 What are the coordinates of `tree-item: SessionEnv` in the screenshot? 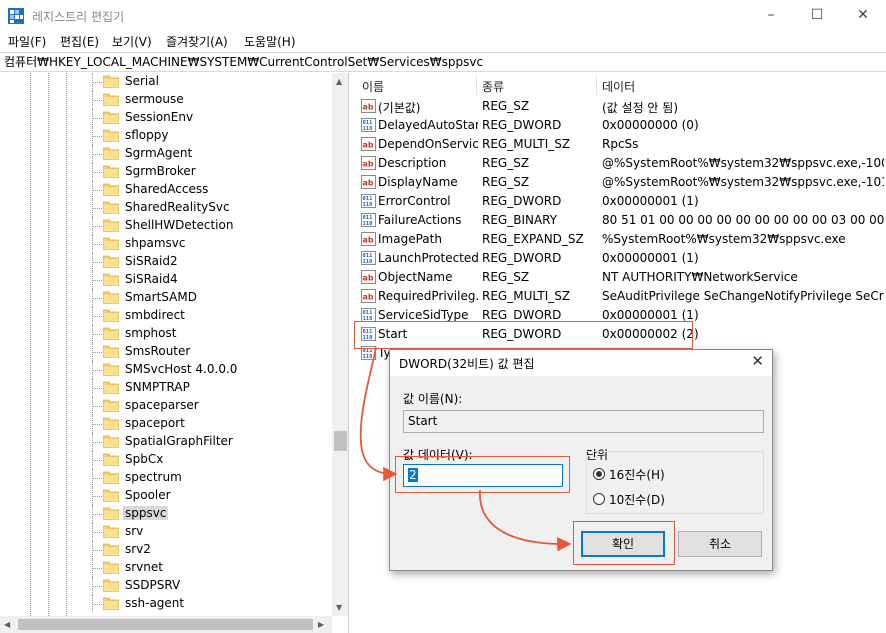 It's located at (166, 118).